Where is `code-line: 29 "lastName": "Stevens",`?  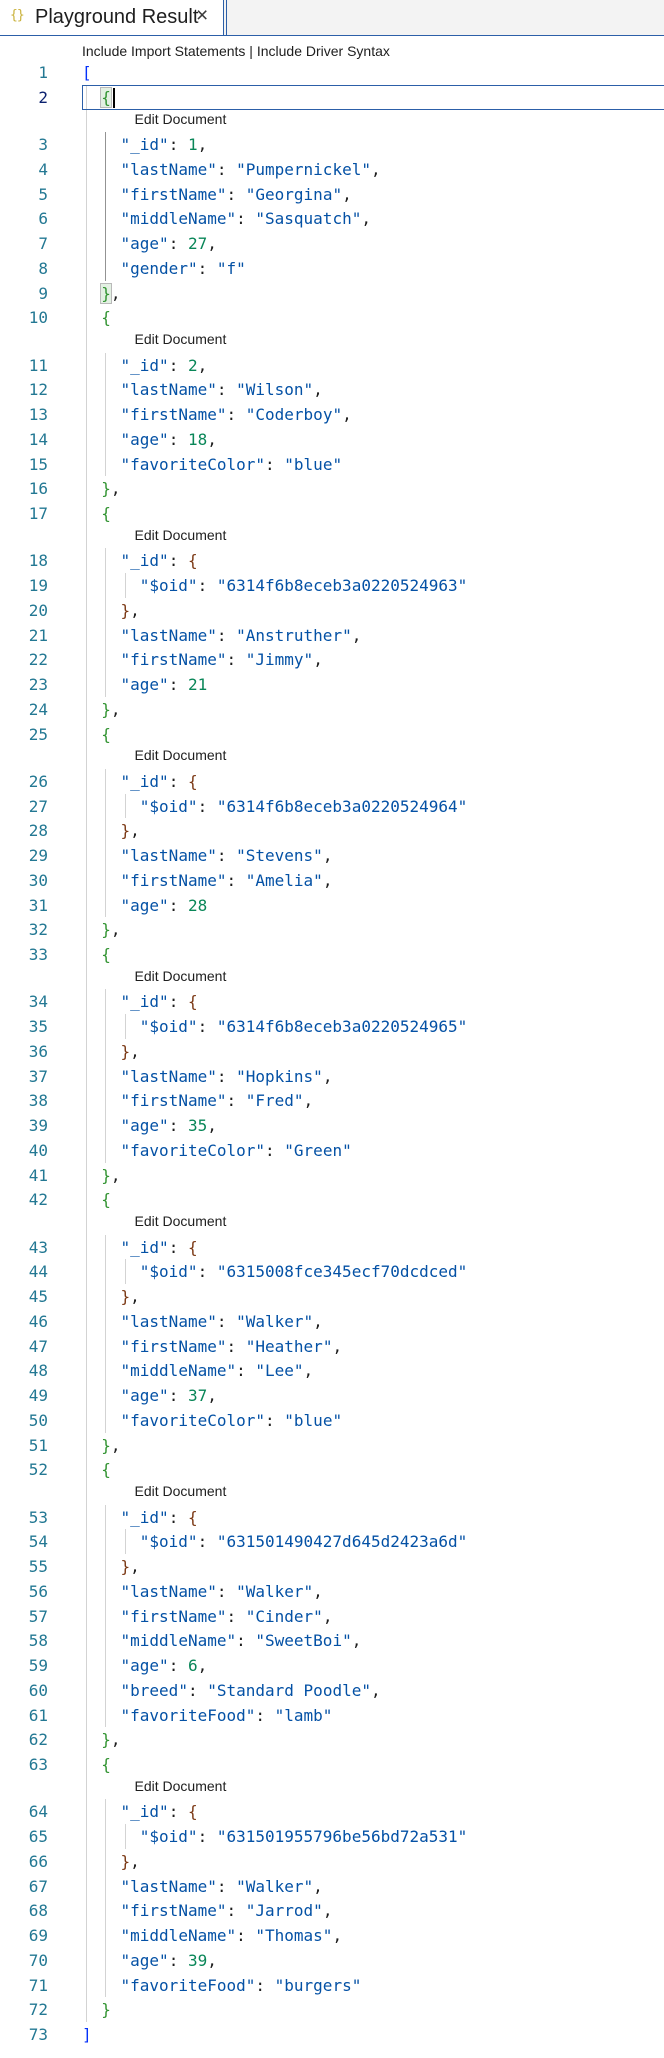
code-line: 29 "lastName": "Stevens", is located at coordinates (332, 855).